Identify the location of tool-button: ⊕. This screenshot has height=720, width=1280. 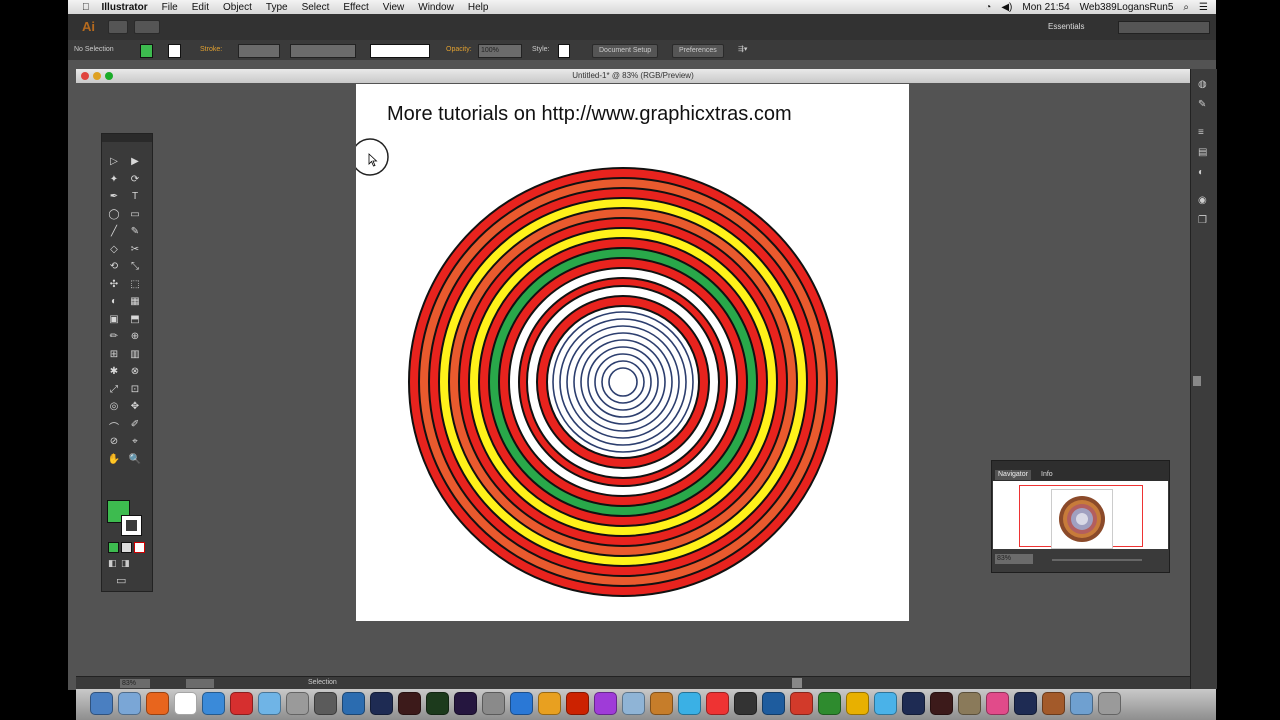
(135, 338).